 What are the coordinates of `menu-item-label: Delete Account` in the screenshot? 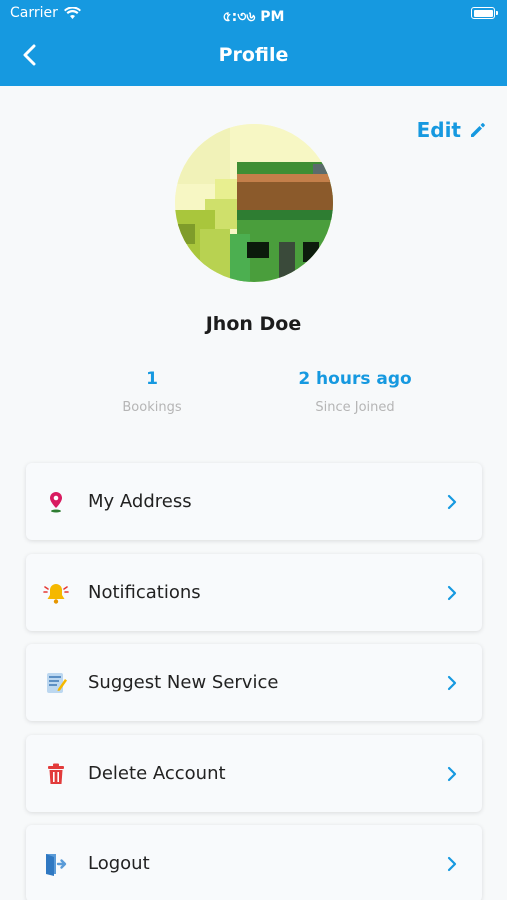 It's located at (157, 773).